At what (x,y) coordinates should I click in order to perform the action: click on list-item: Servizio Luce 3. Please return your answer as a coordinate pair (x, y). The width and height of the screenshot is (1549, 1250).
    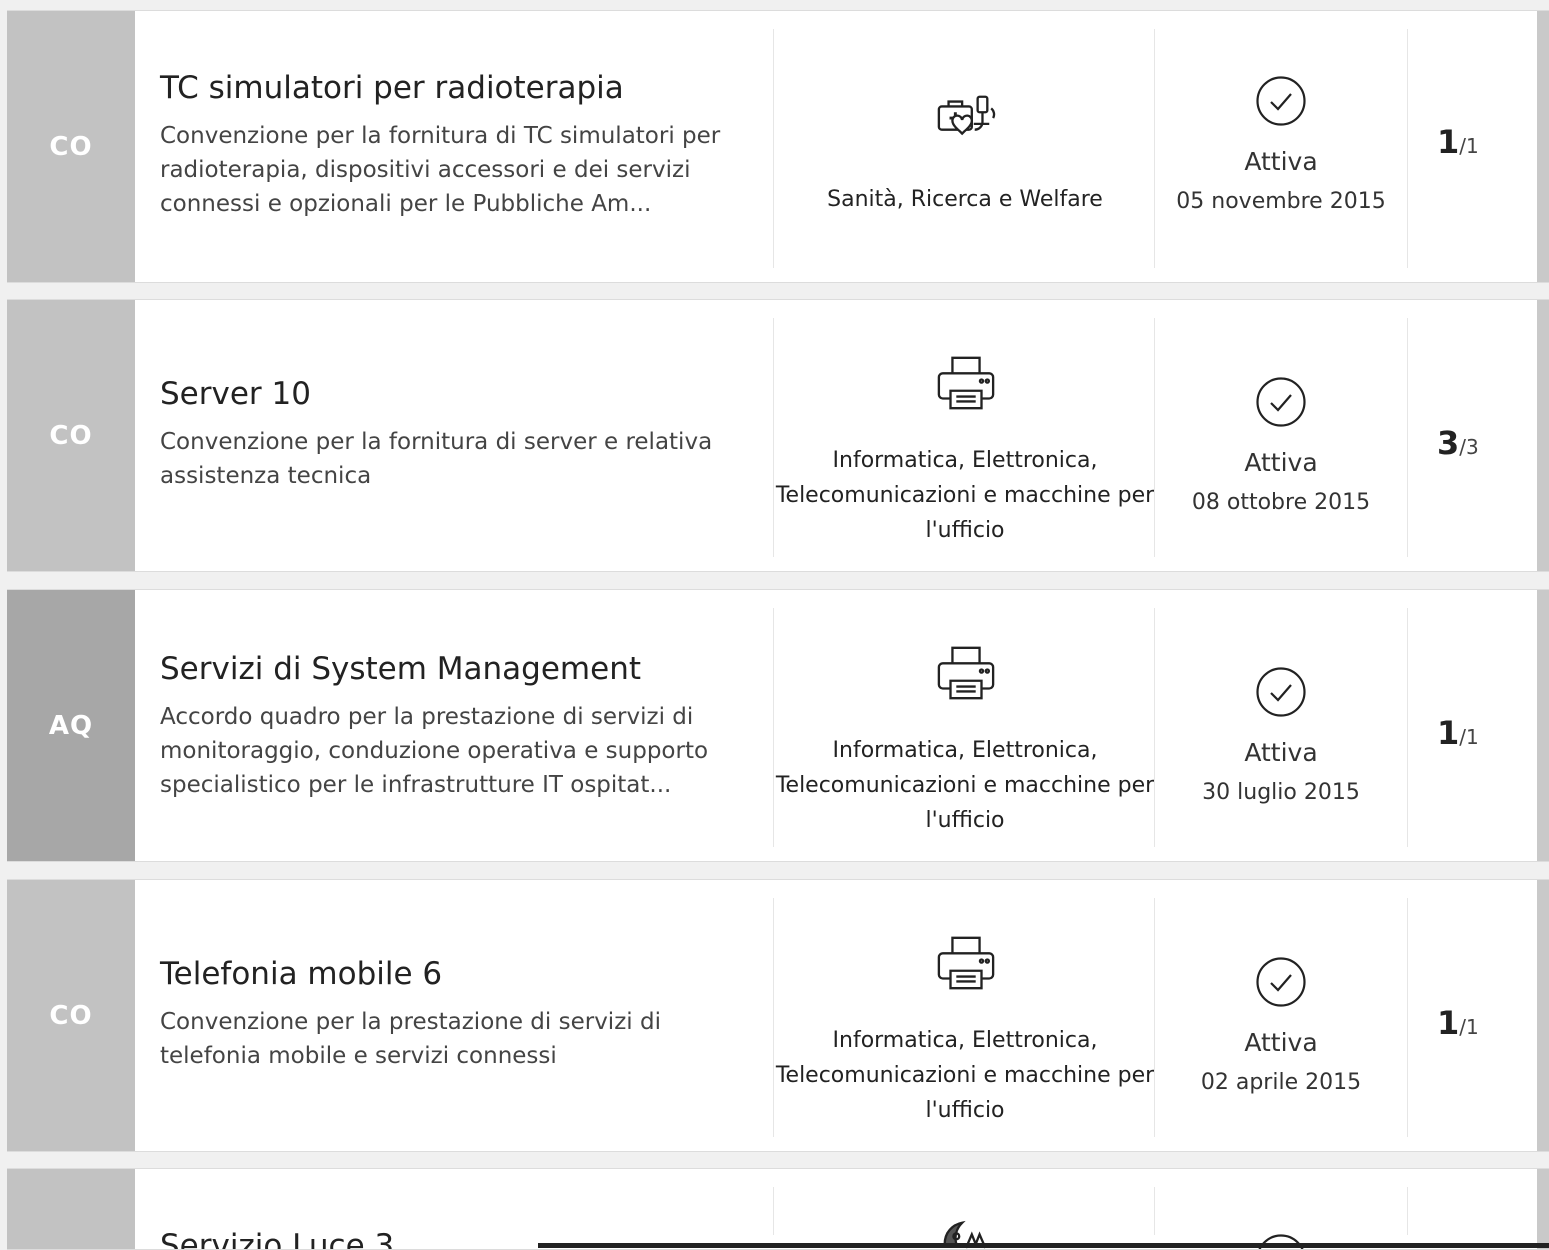
    Looking at the image, I should click on (778, 1209).